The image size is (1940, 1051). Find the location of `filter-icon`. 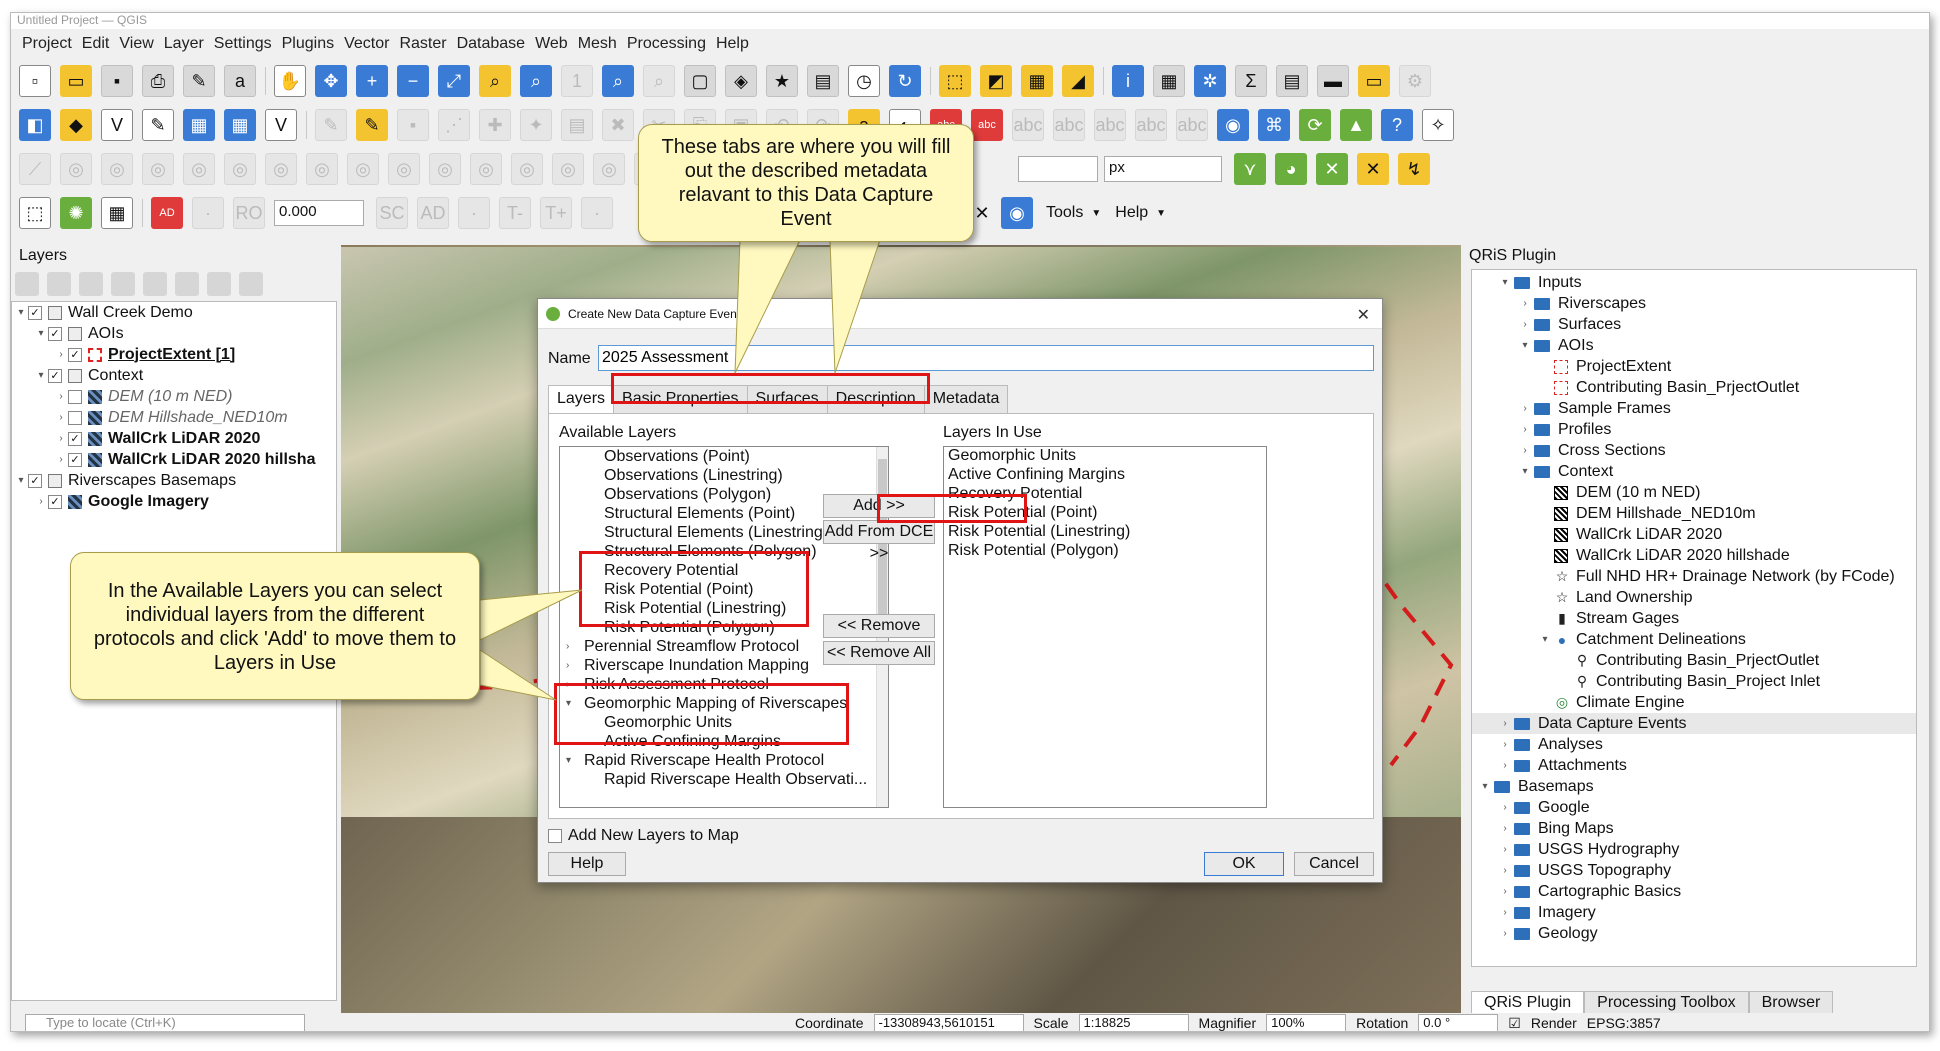

filter-icon is located at coordinates (123, 284).